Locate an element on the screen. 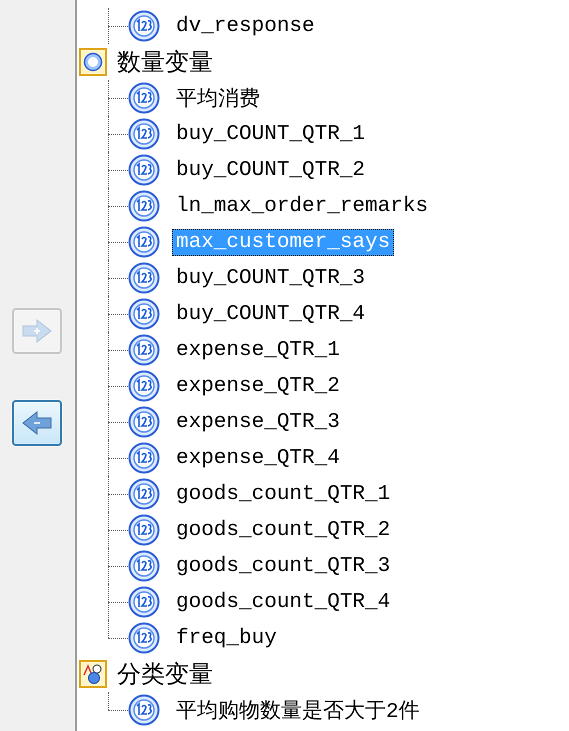  variable-item: dv_response is located at coordinates (245, 26).